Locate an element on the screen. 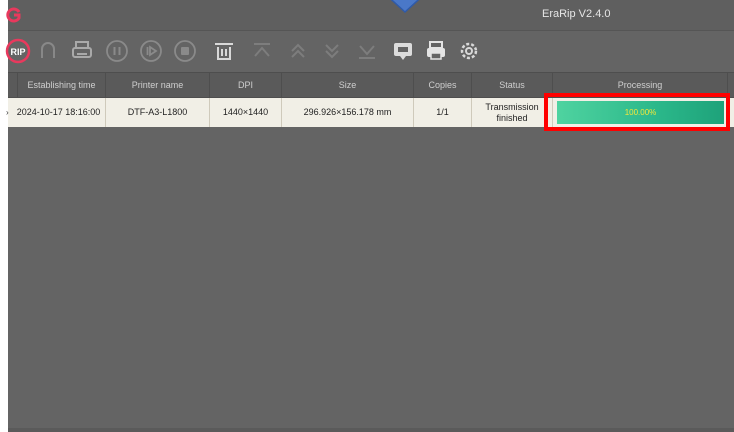  resume-icon is located at coordinates (151, 51).